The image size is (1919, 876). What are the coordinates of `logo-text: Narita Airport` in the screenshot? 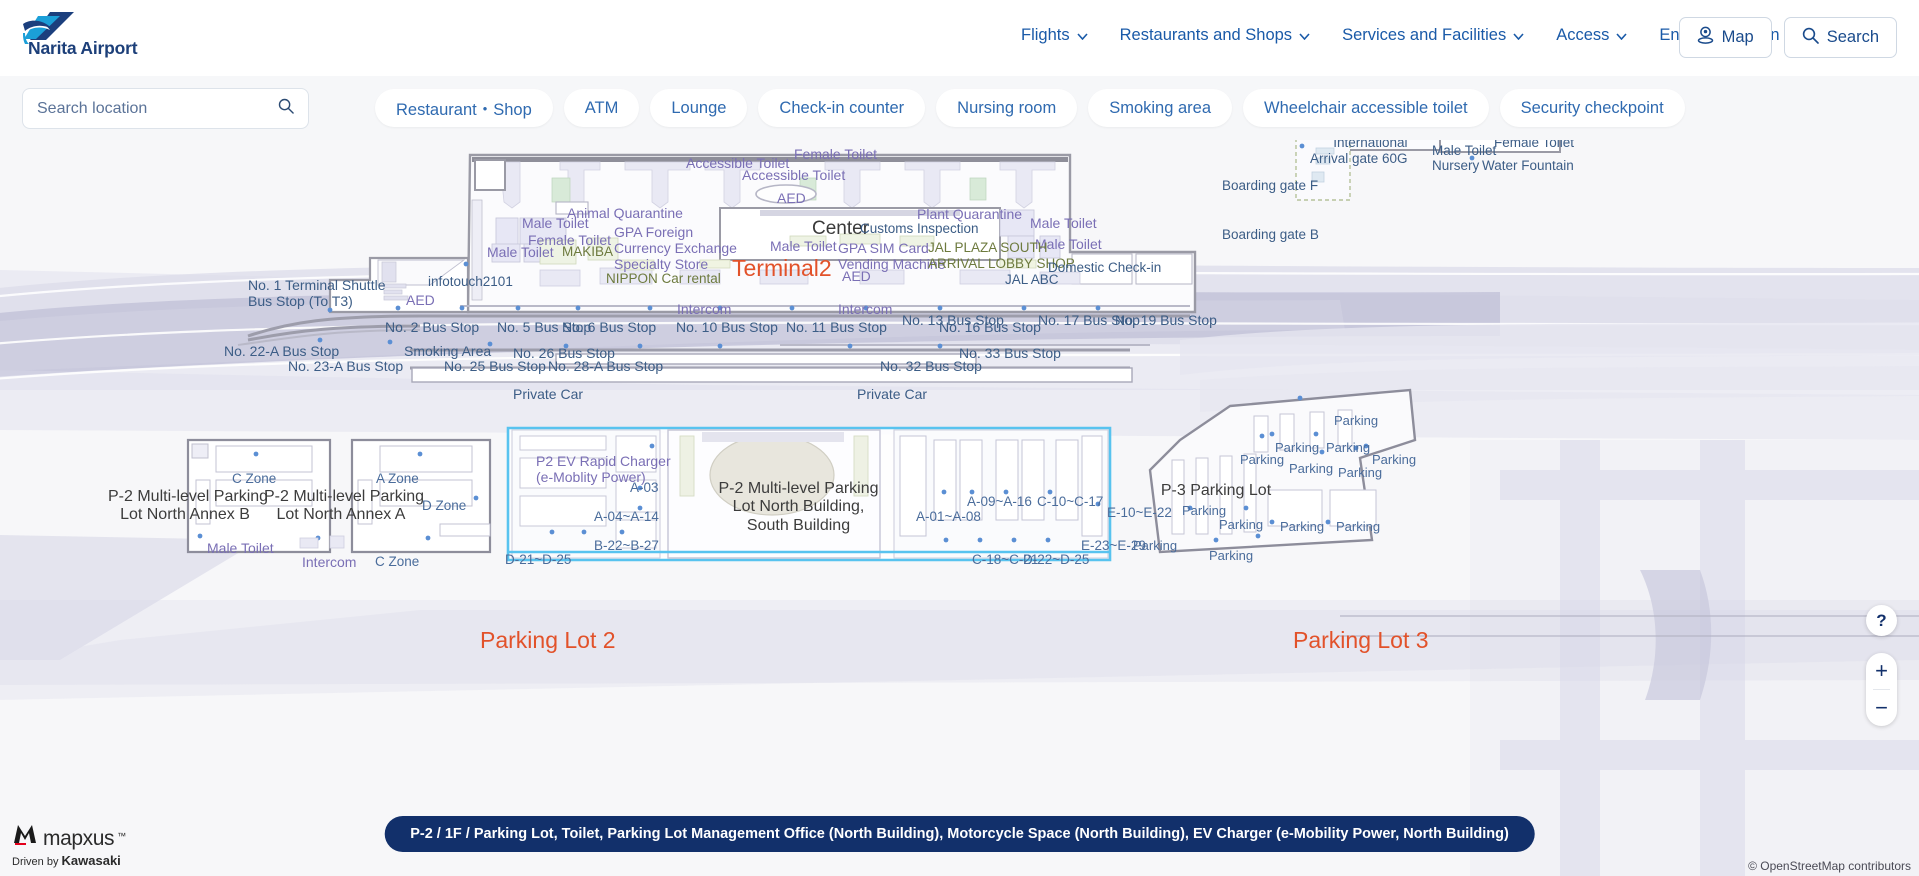 It's located at (83, 48).